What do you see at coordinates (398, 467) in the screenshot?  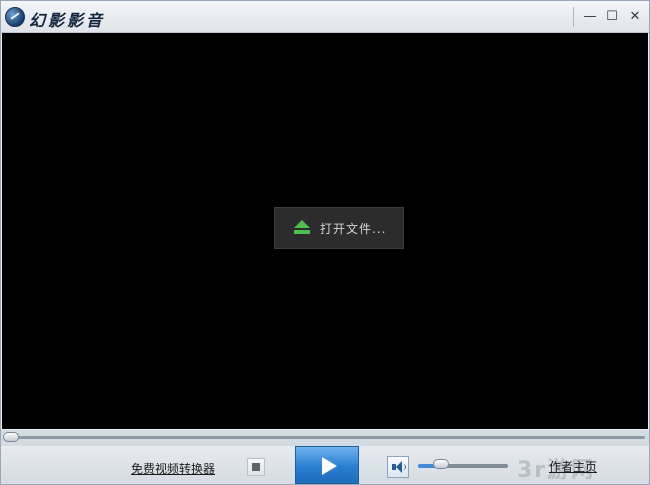 I see `speaker-icon` at bounding box center [398, 467].